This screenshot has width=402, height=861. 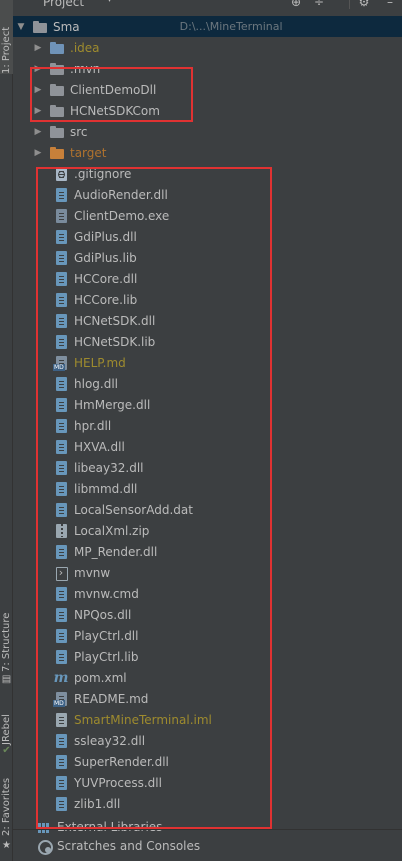 What do you see at coordinates (110, 826) in the screenshot?
I see `external-libraries-label: External Libraries` at bounding box center [110, 826].